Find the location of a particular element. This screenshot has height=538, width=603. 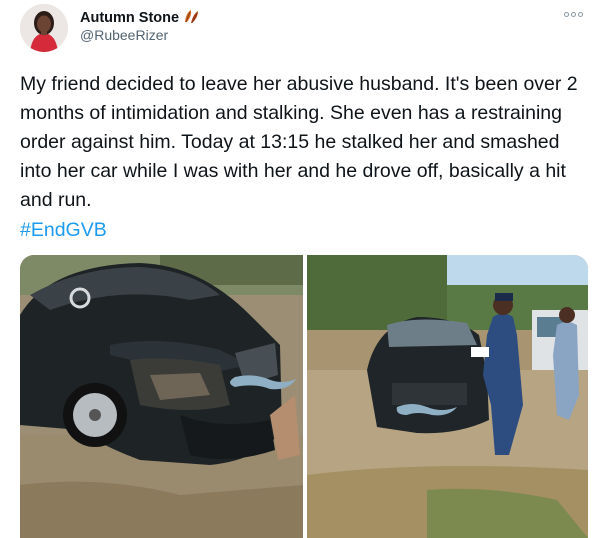

author-name: Autumn Stone is located at coordinates (140, 18).